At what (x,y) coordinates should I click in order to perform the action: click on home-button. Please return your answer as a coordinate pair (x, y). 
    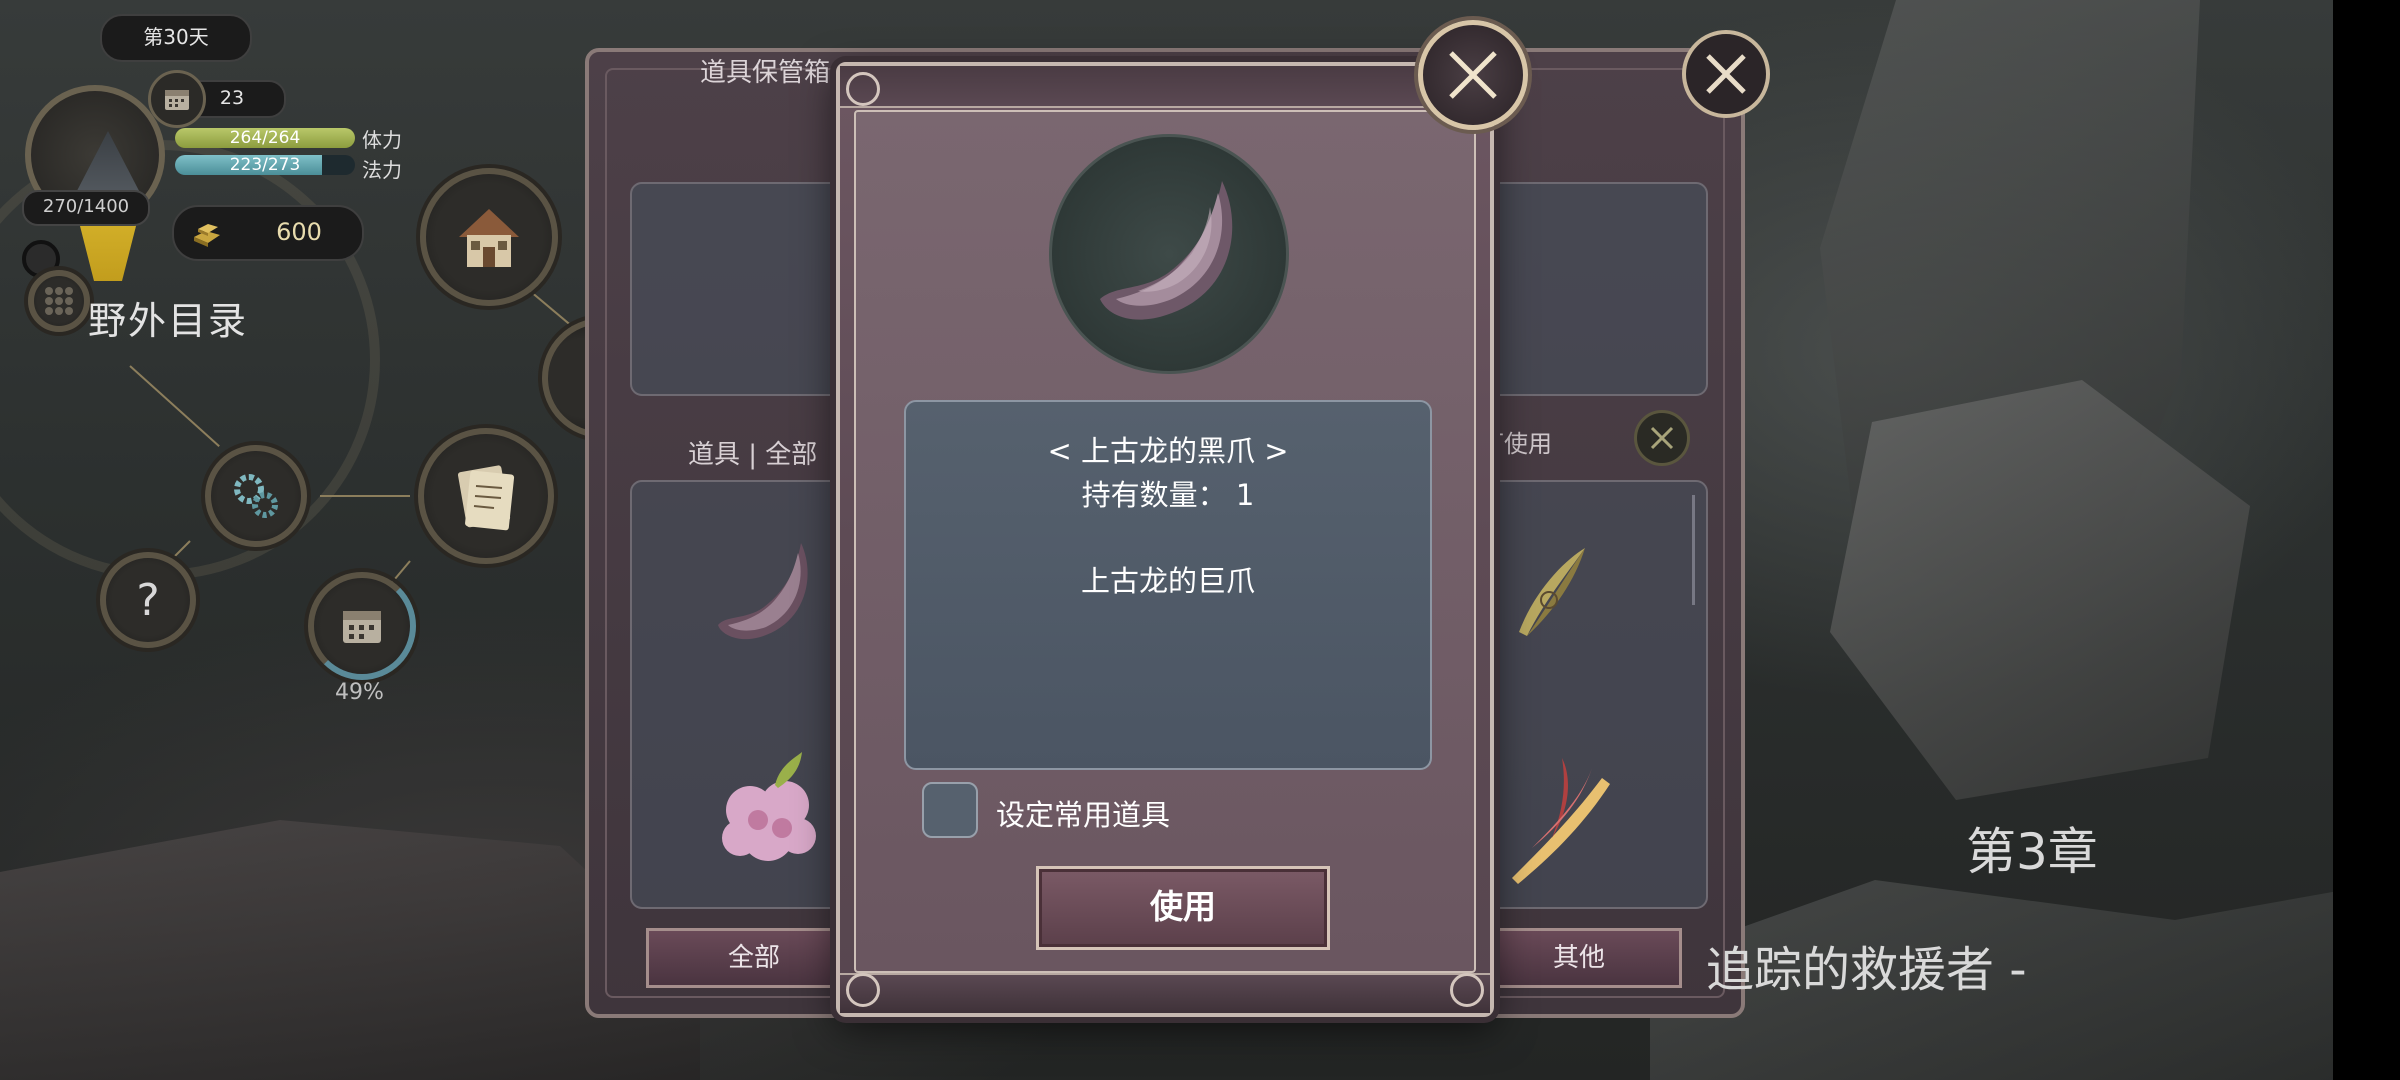
    Looking at the image, I should click on (489, 237).